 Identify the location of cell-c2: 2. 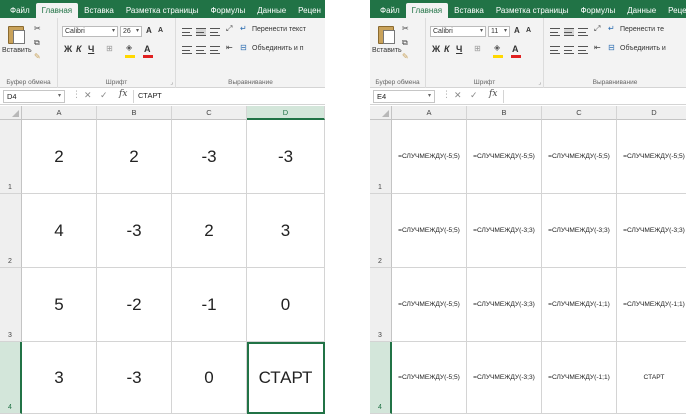
(209, 231).